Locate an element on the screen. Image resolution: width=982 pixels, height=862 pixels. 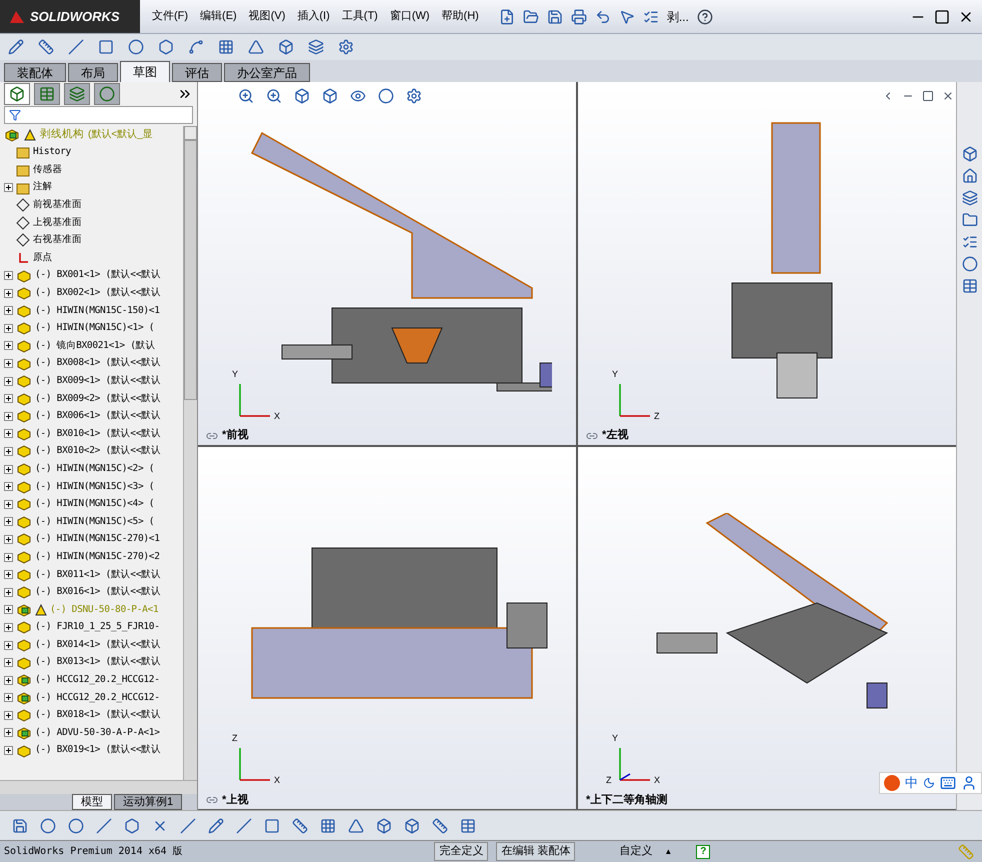
filter-icon is located at coordinates (15, 115).